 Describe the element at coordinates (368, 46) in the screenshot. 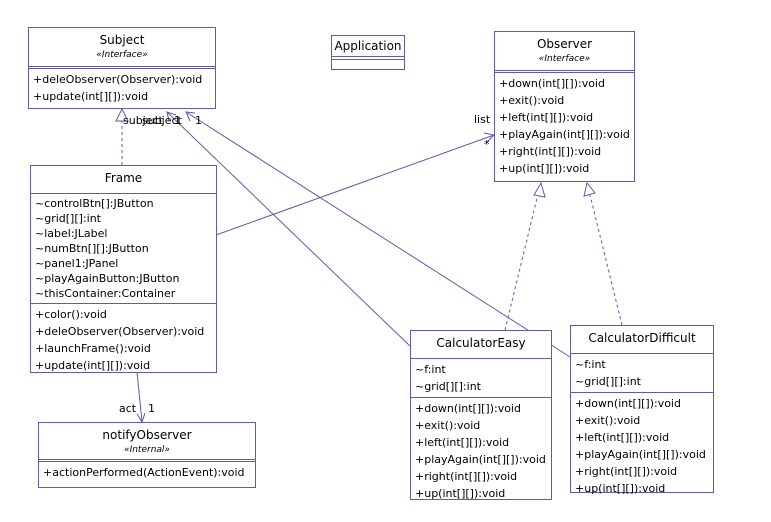

I see `class-name: Application` at that location.